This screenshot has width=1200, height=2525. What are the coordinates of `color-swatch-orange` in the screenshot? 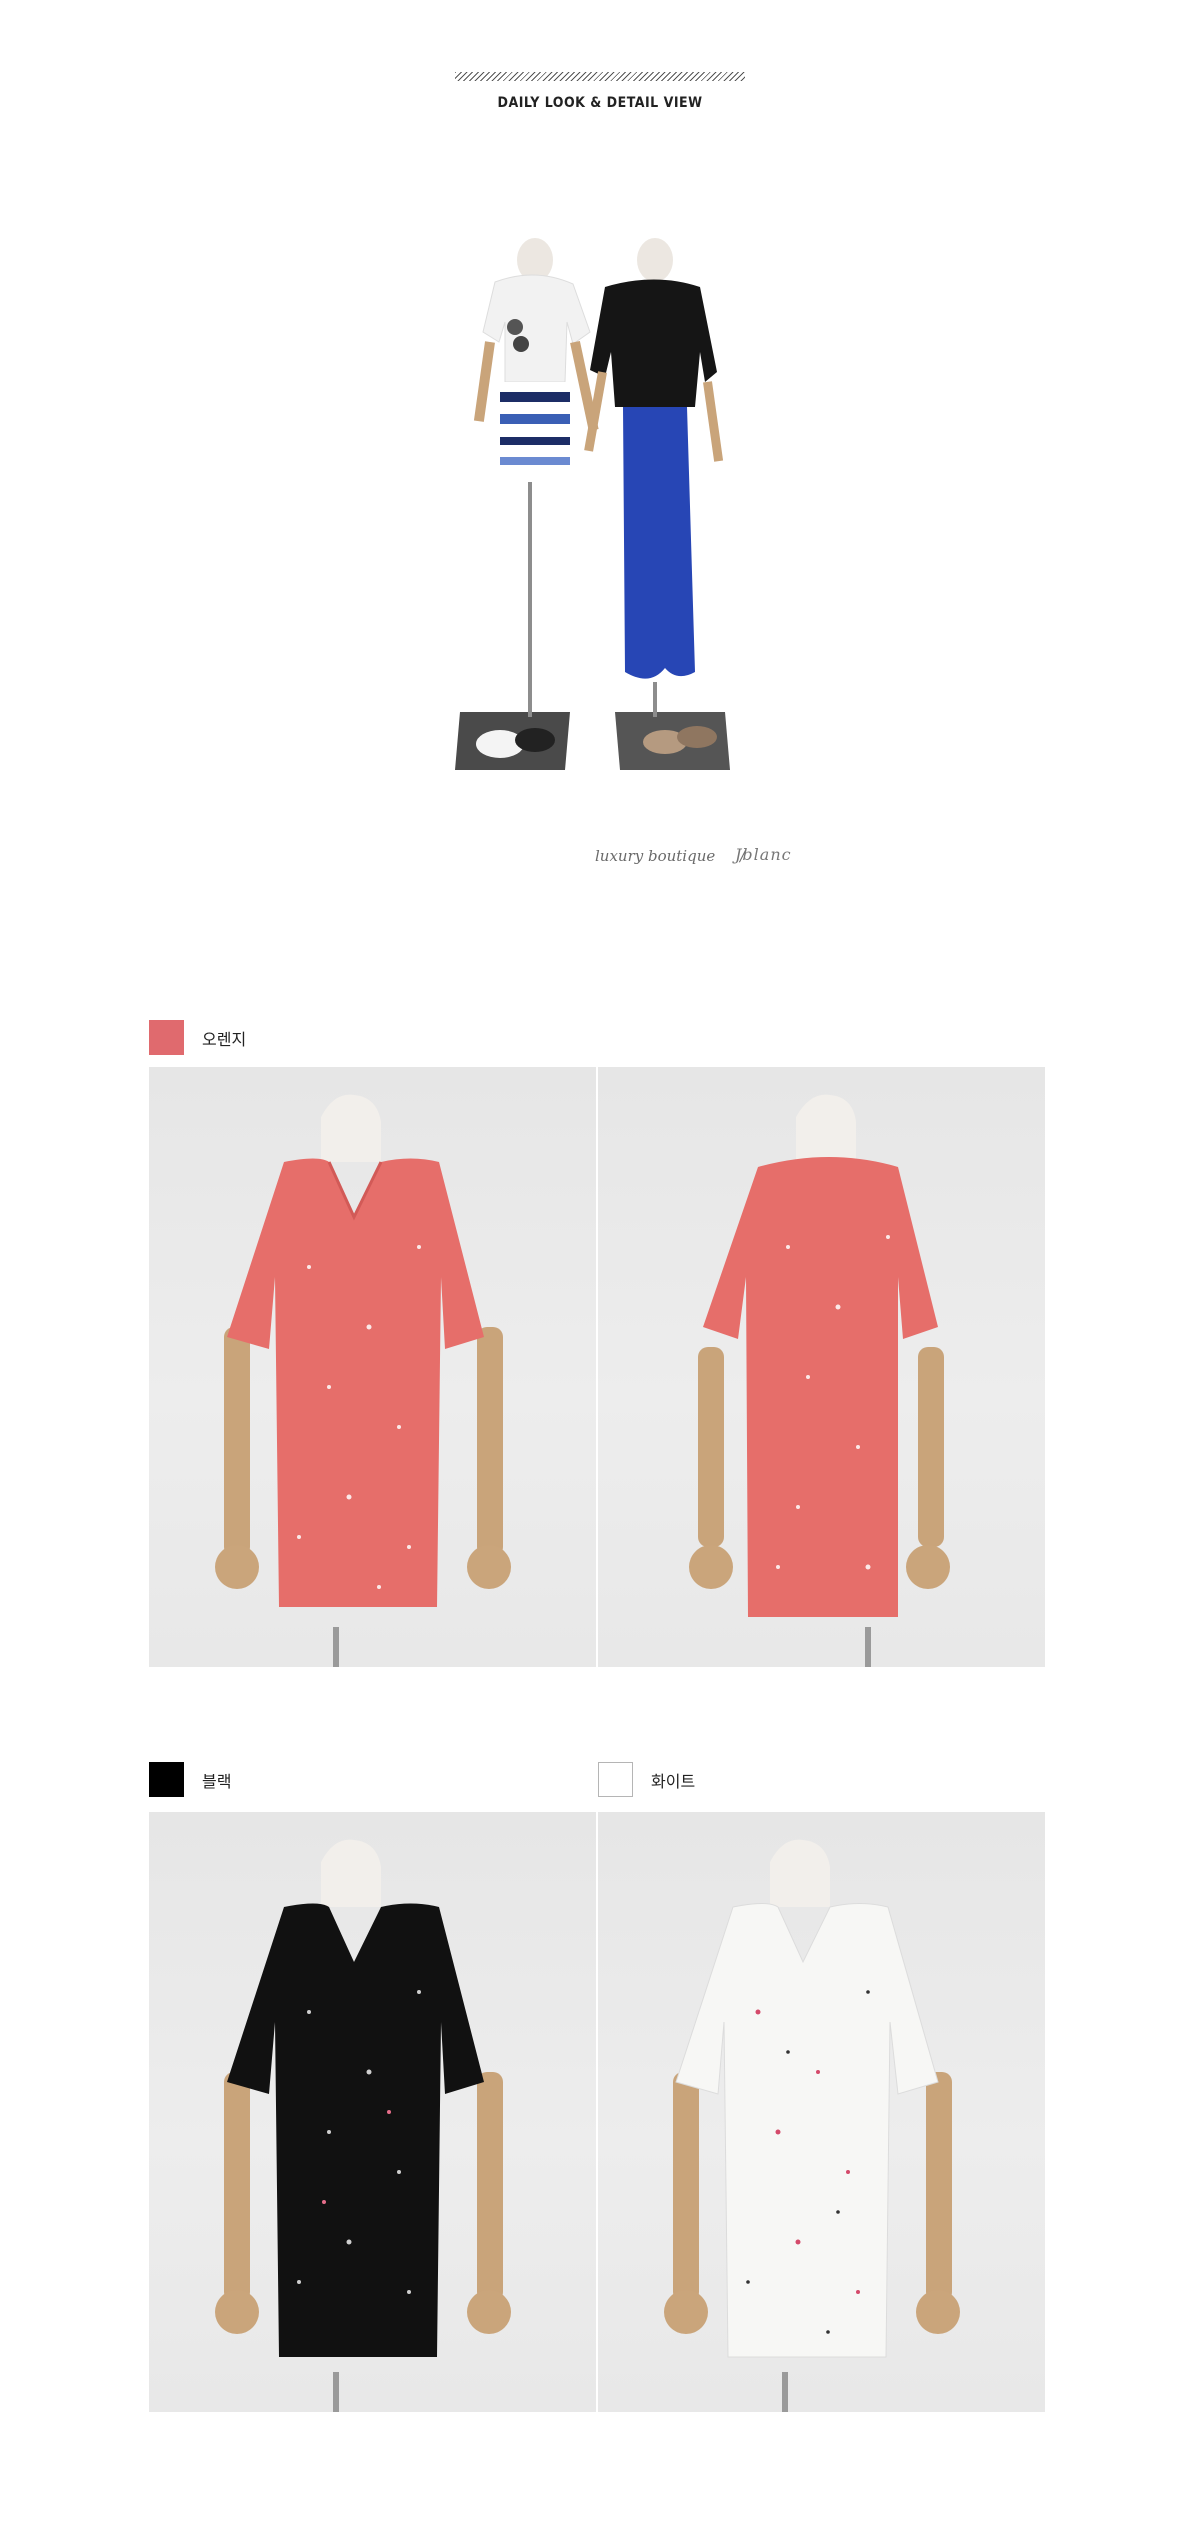 It's located at (166, 1037).